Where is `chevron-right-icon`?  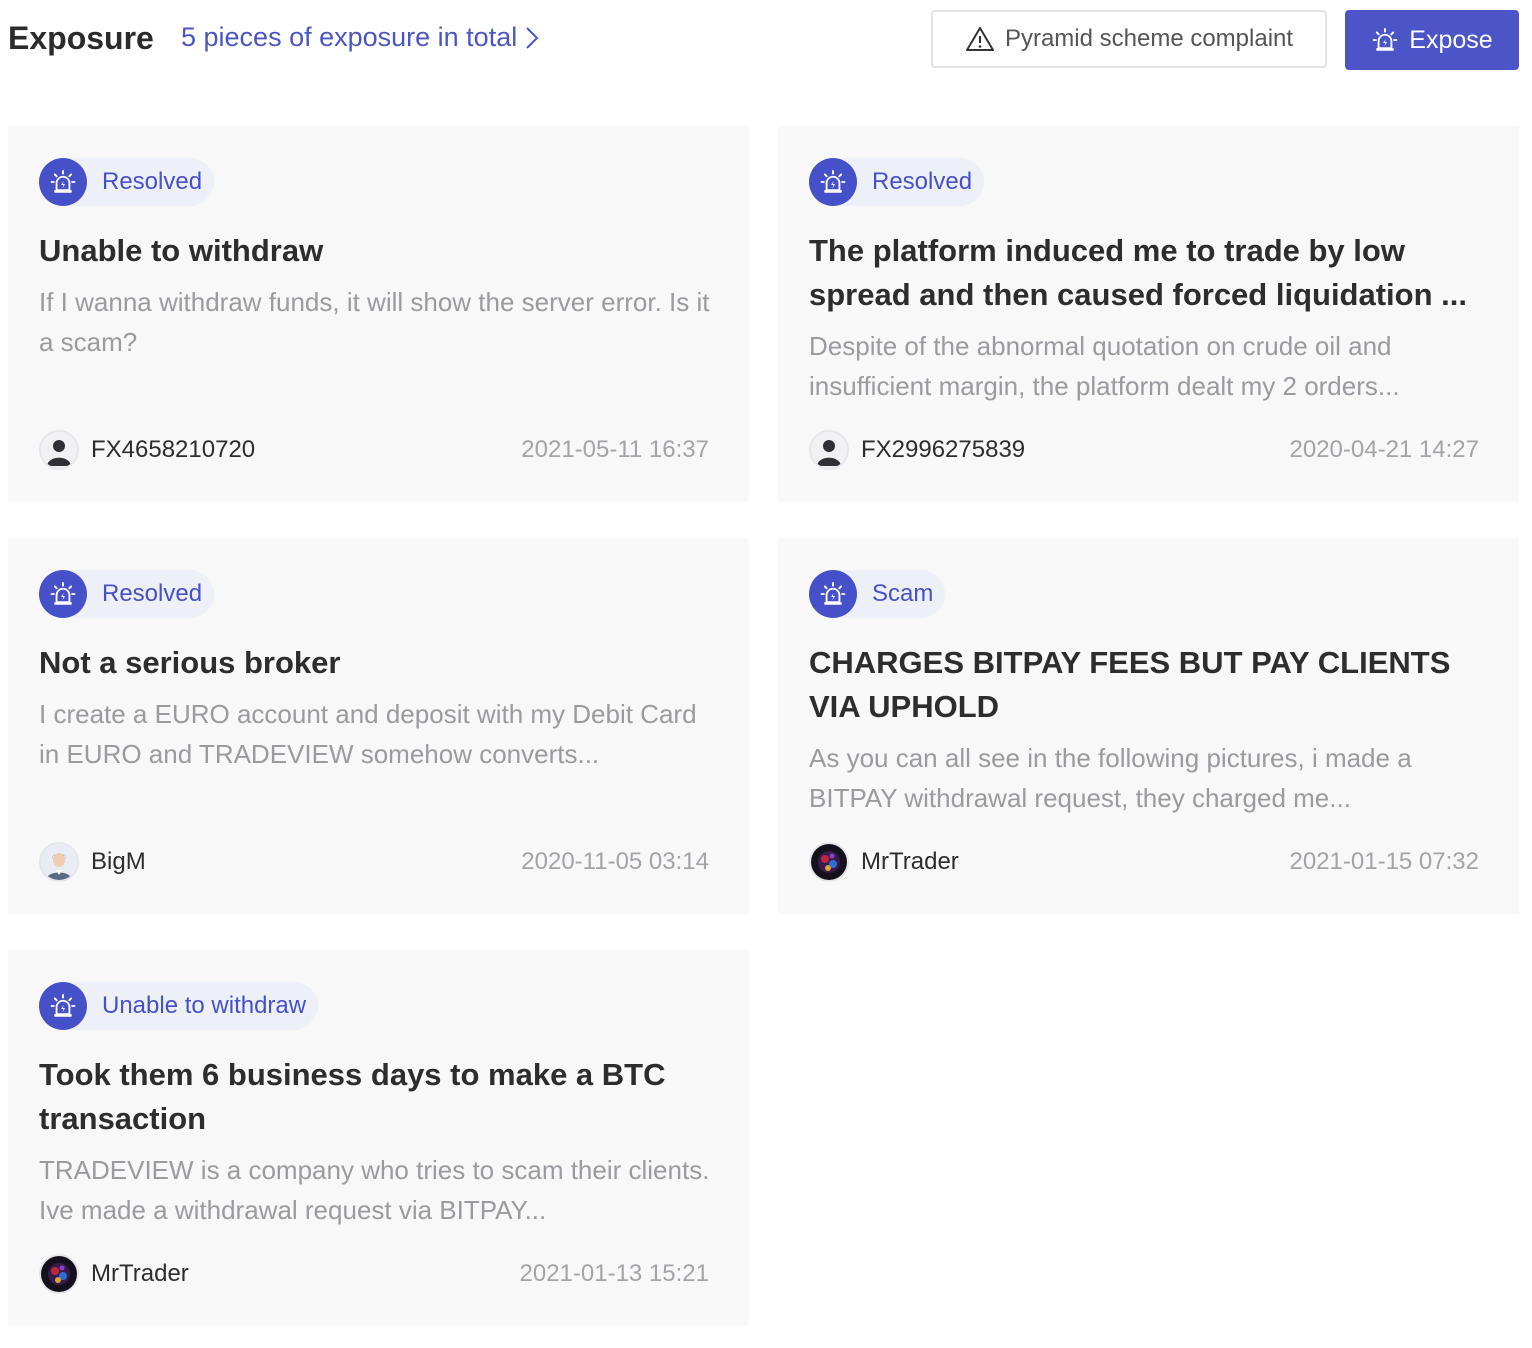
chevron-right-icon is located at coordinates (532, 37).